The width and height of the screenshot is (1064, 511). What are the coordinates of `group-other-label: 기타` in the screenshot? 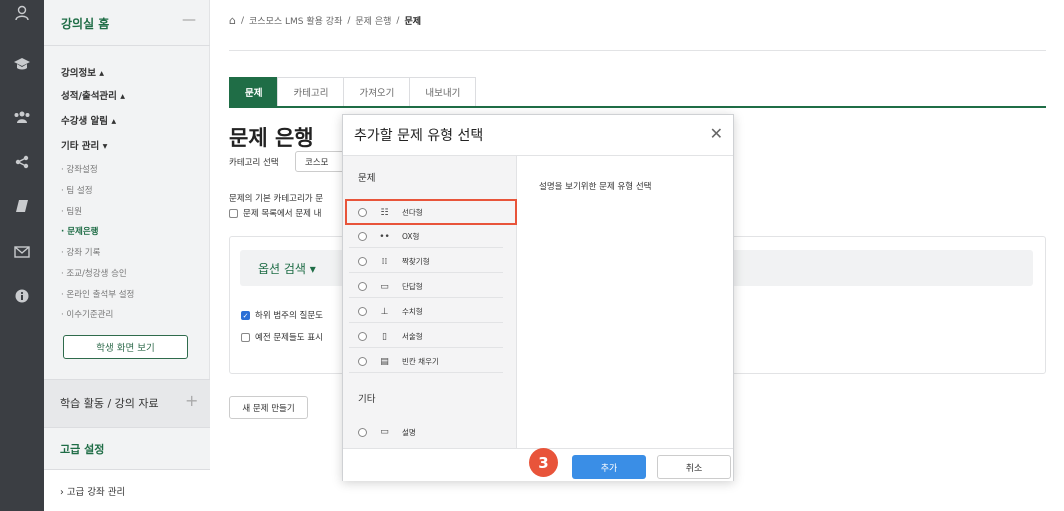 It's located at (367, 399).